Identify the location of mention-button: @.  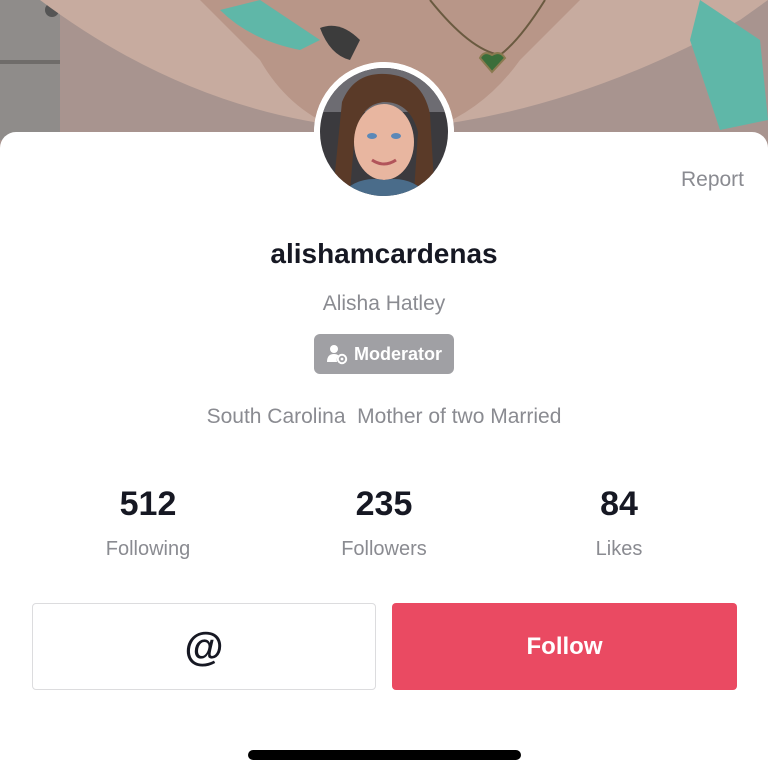
(204, 646).